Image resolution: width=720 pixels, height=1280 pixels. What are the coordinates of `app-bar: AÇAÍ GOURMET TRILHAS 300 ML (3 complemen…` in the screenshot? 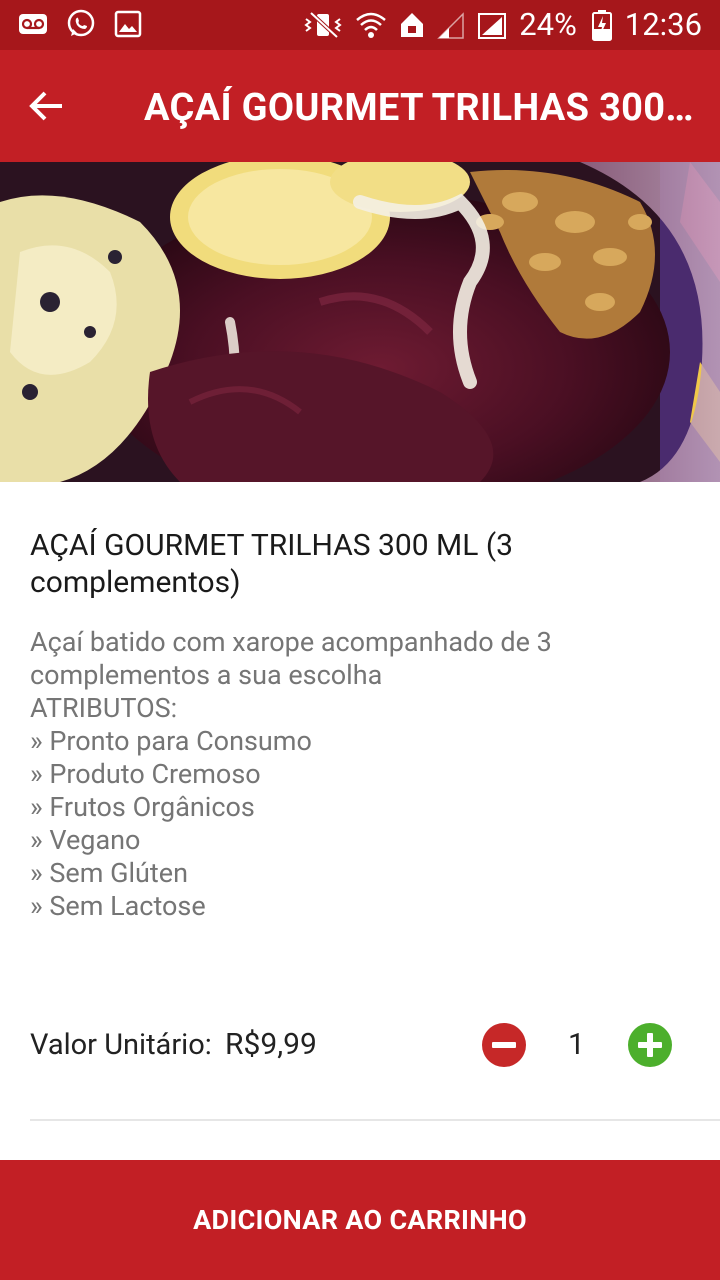 It's located at (360, 106).